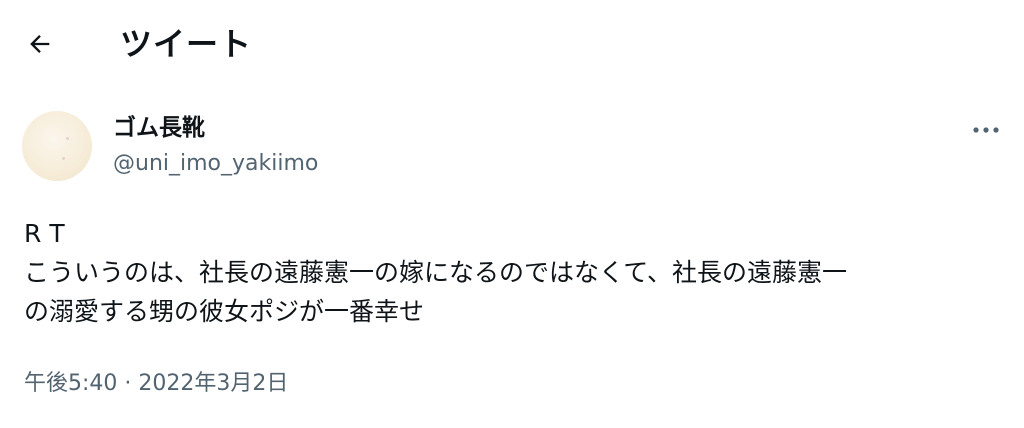  Describe the element at coordinates (57, 146) in the screenshot. I see `avatar` at that location.